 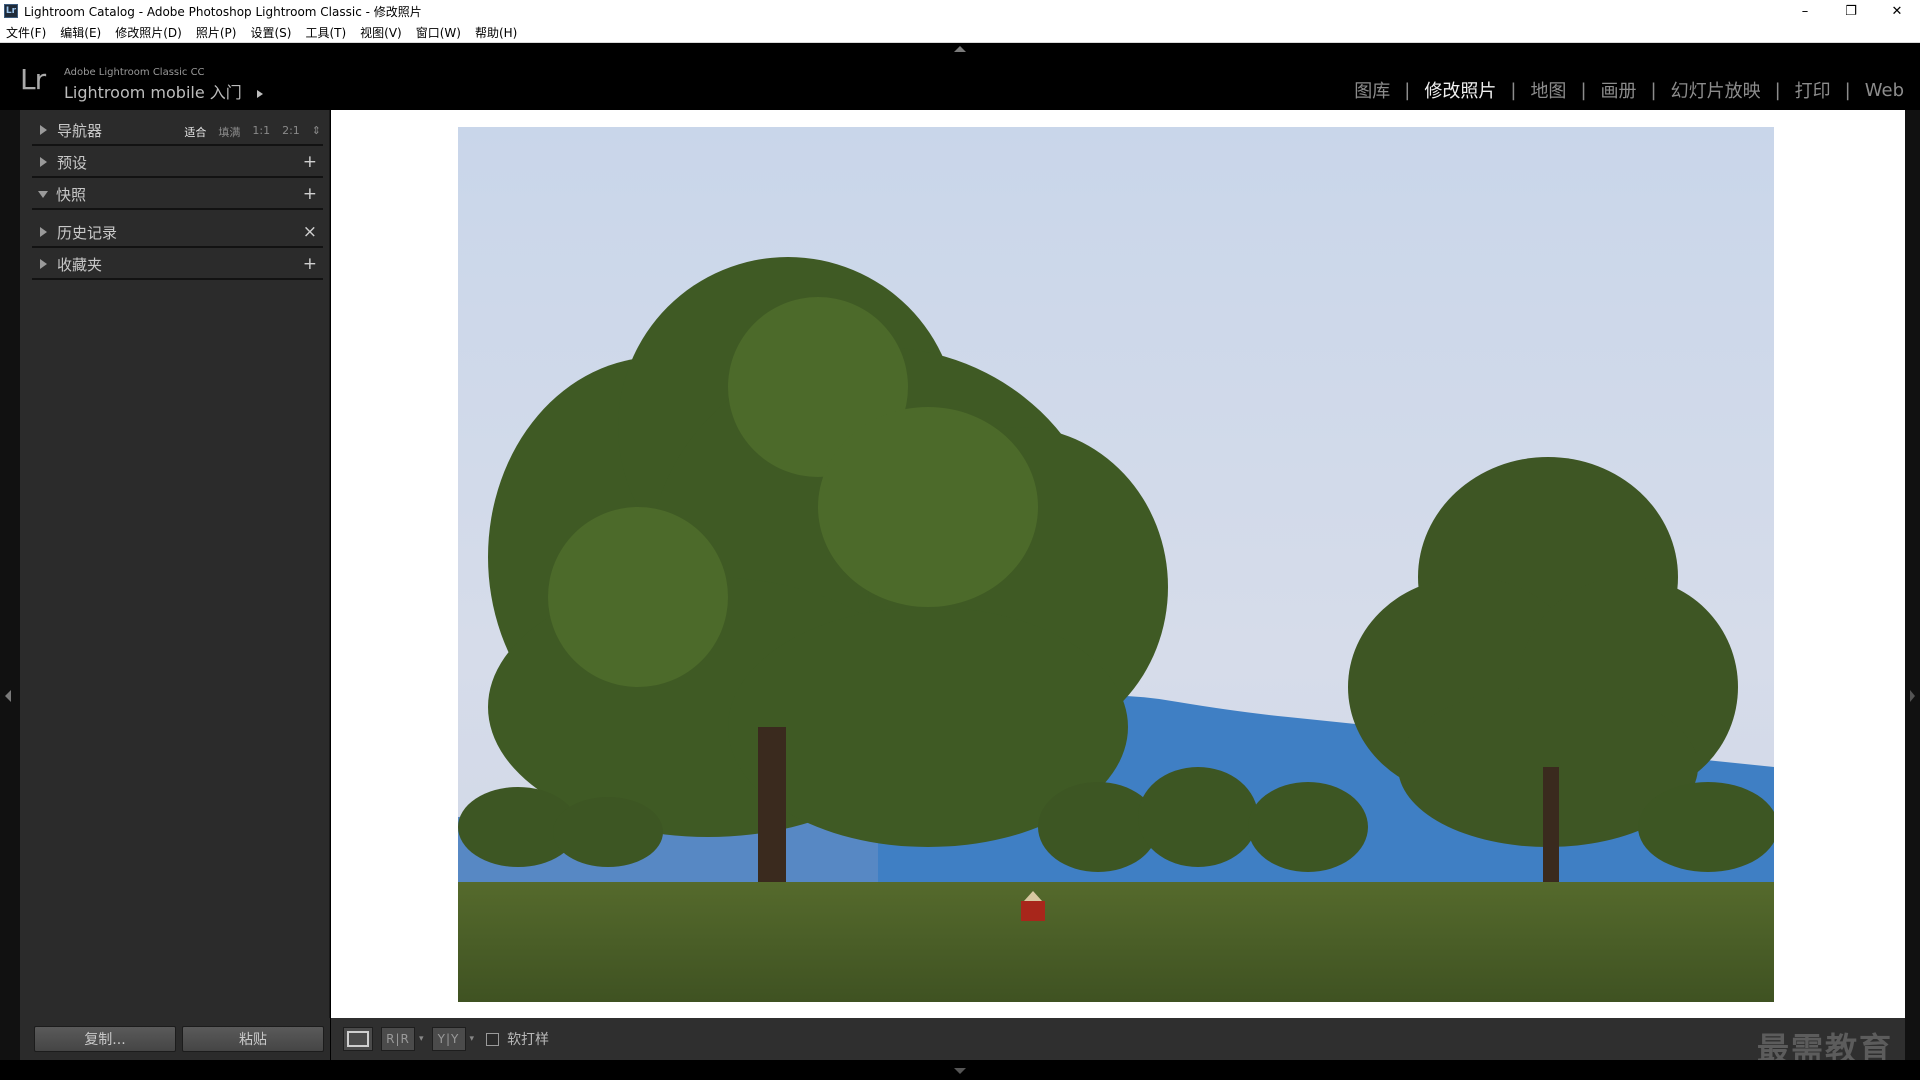 What do you see at coordinates (177, 163) in the screenshot?
I see `presets-panel-header: 预设 +` at bounding box center [177, 163].